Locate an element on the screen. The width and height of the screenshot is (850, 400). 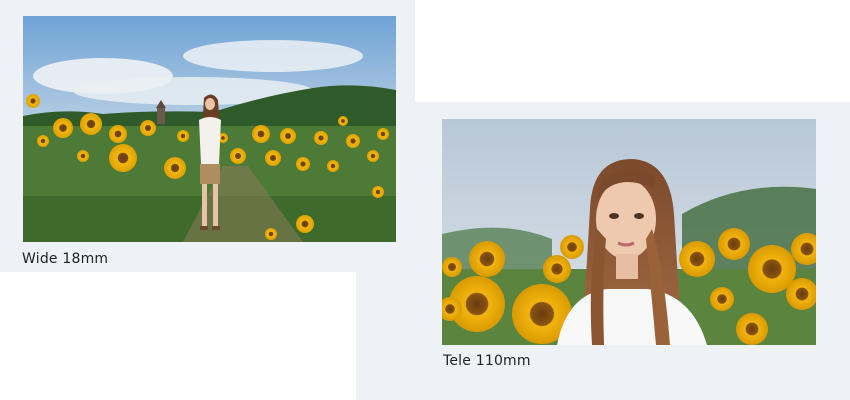
tele-photo-caption: Tele 110mm is located at coordinates (487, 361).